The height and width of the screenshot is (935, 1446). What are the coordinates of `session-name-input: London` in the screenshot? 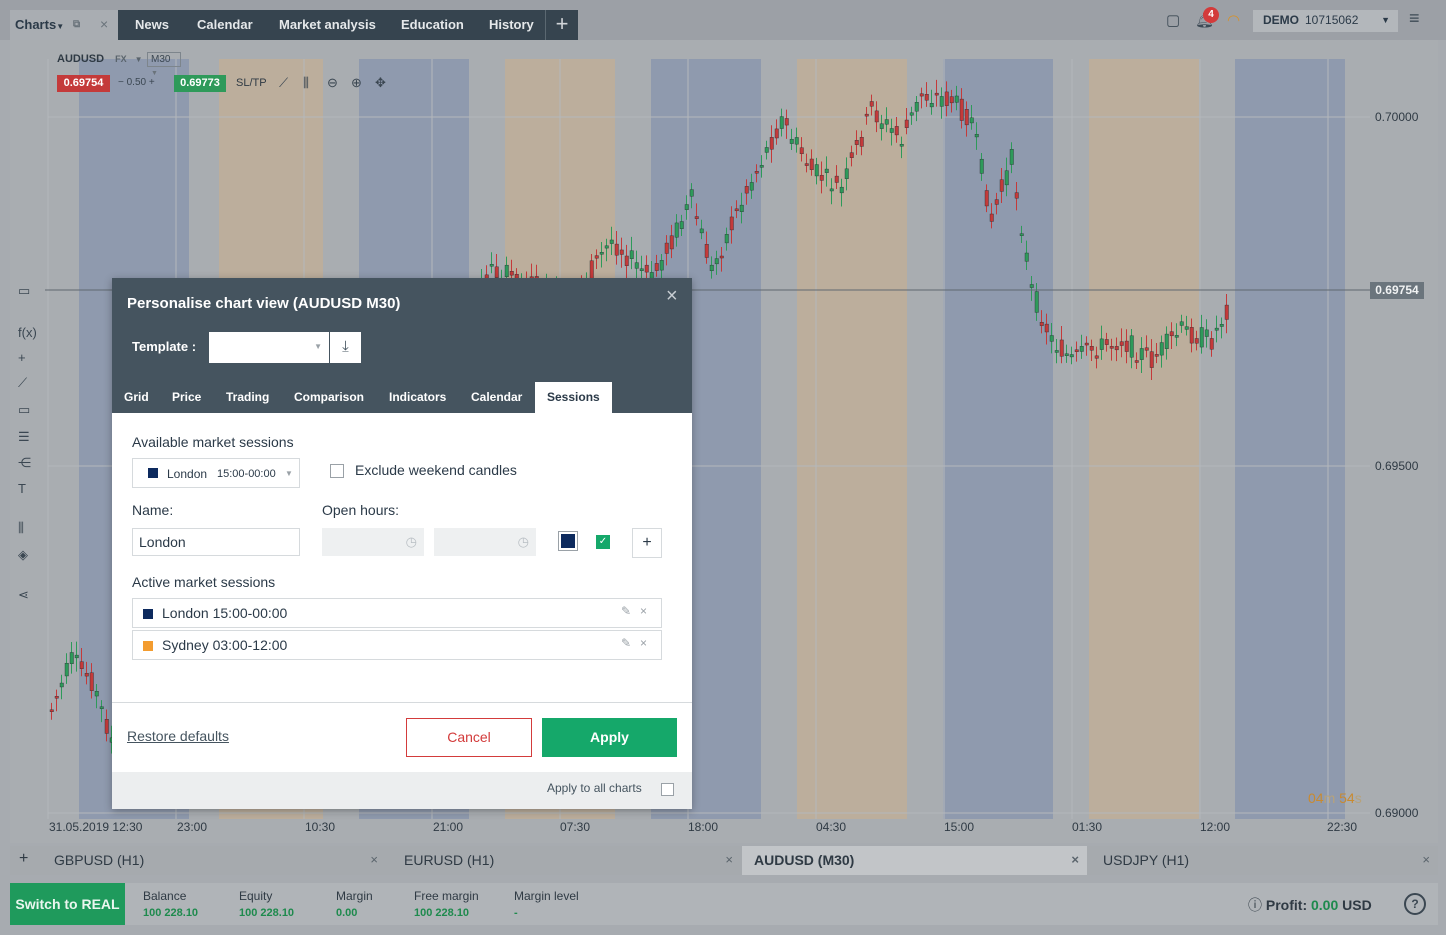 It's located at (216, 542).